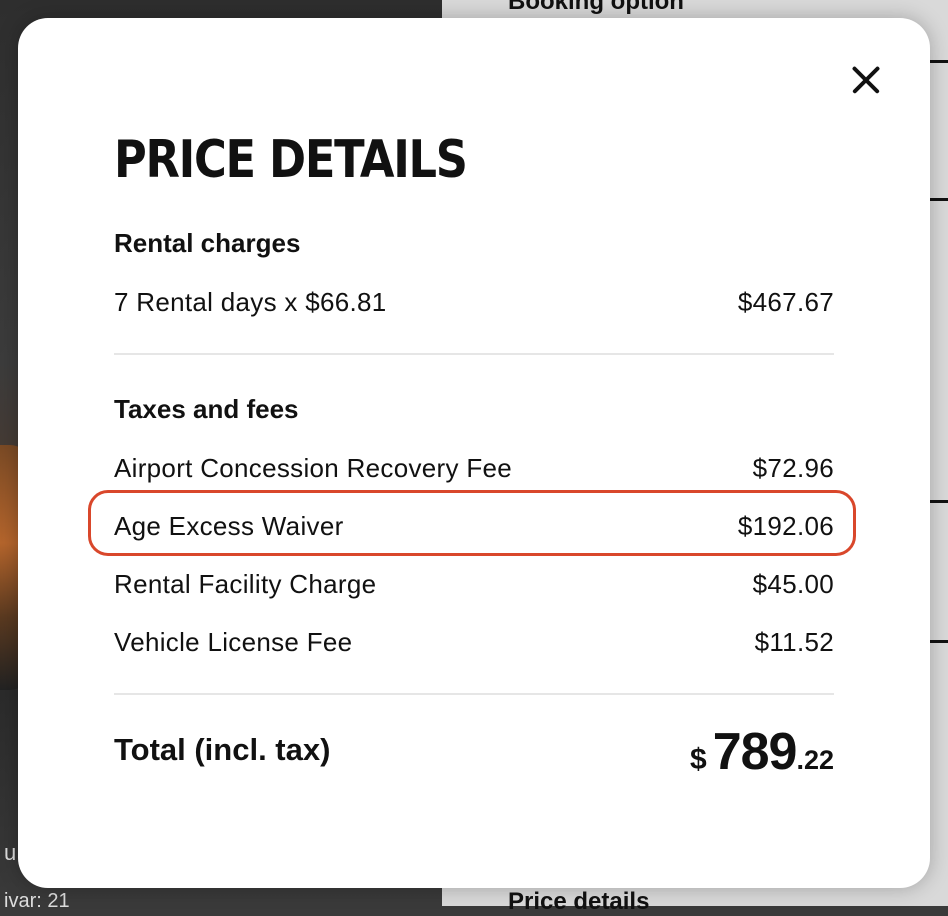  What do you see at coordinates (313, 467) in the screenshot?
I see `price-row-label: Airport Concession Recovery Fee` at bounding box center [313, 467].